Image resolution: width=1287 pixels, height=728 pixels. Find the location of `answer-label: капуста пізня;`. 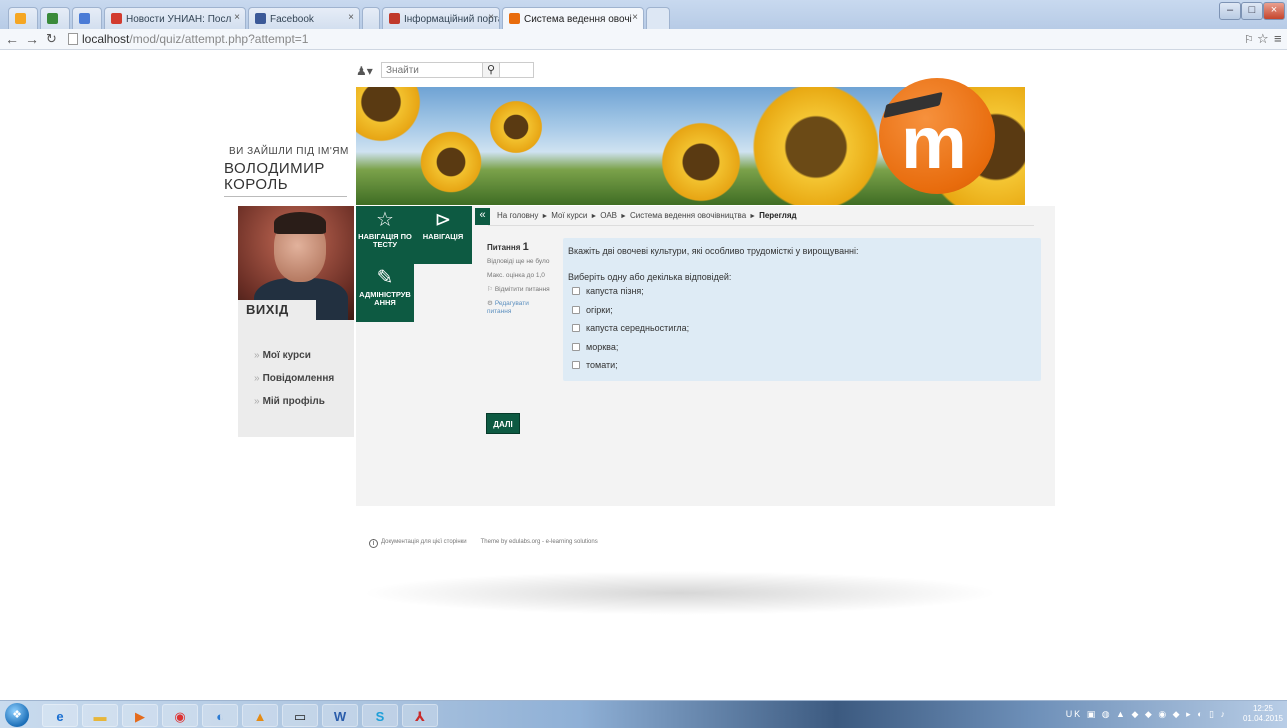

answer-label: капуста пізня; is located at coordinates (615, 291).